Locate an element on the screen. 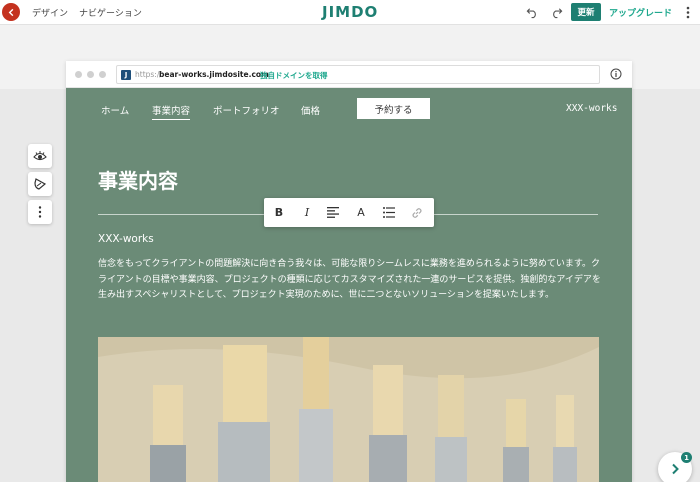 This screenshot has width=700, height=482. site-nav-portfolio: ポートフォリオ is located at coordinates (246, 110).